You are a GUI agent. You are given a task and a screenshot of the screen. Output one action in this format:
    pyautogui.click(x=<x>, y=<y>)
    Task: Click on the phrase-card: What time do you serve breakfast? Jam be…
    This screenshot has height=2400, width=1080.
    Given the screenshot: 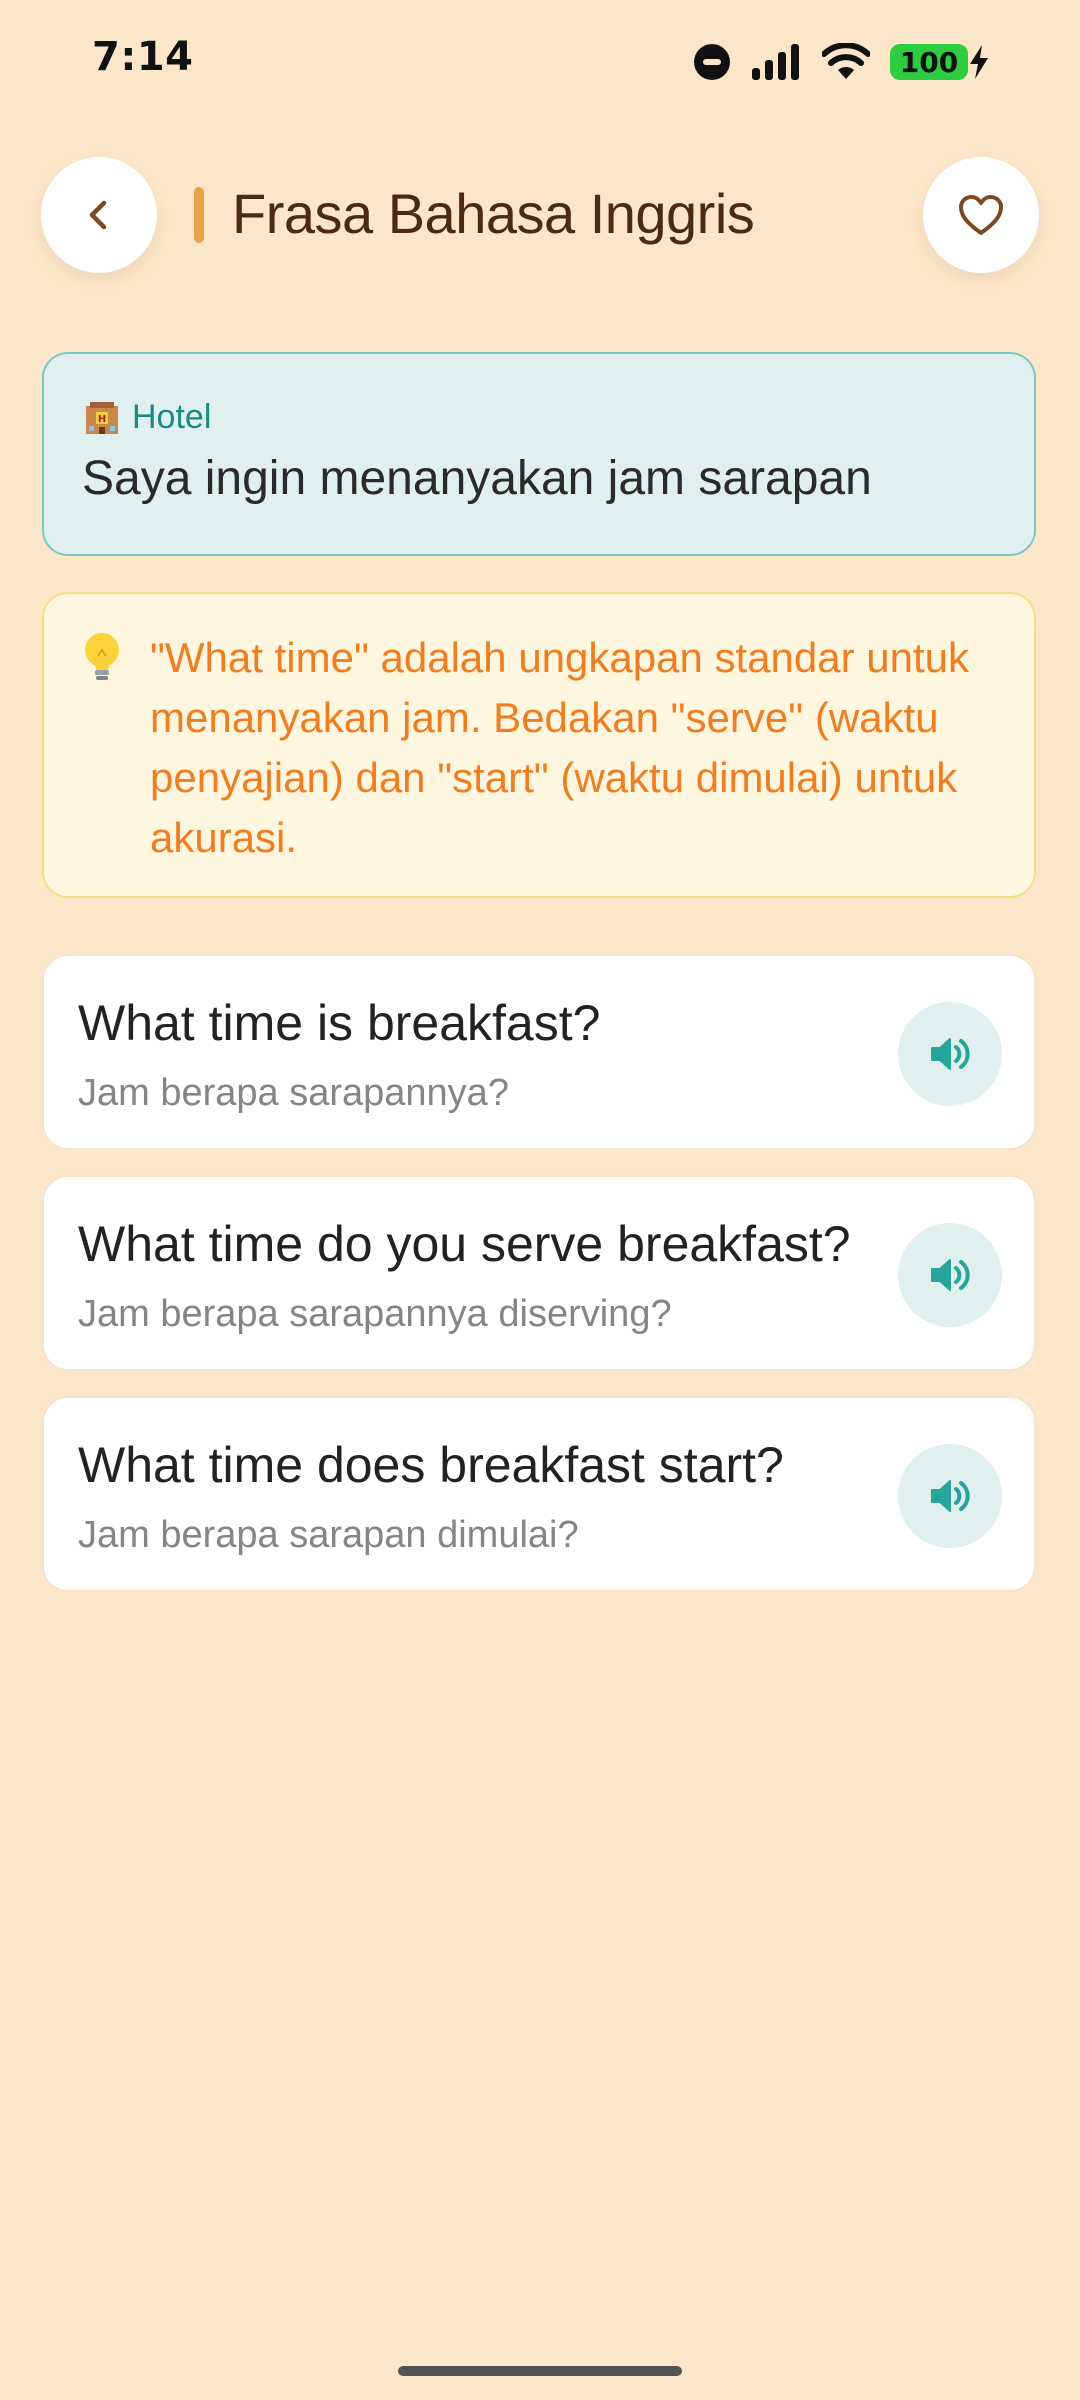 What is the action you would take?
    pyautogui.click(x=539, y=1273)
    